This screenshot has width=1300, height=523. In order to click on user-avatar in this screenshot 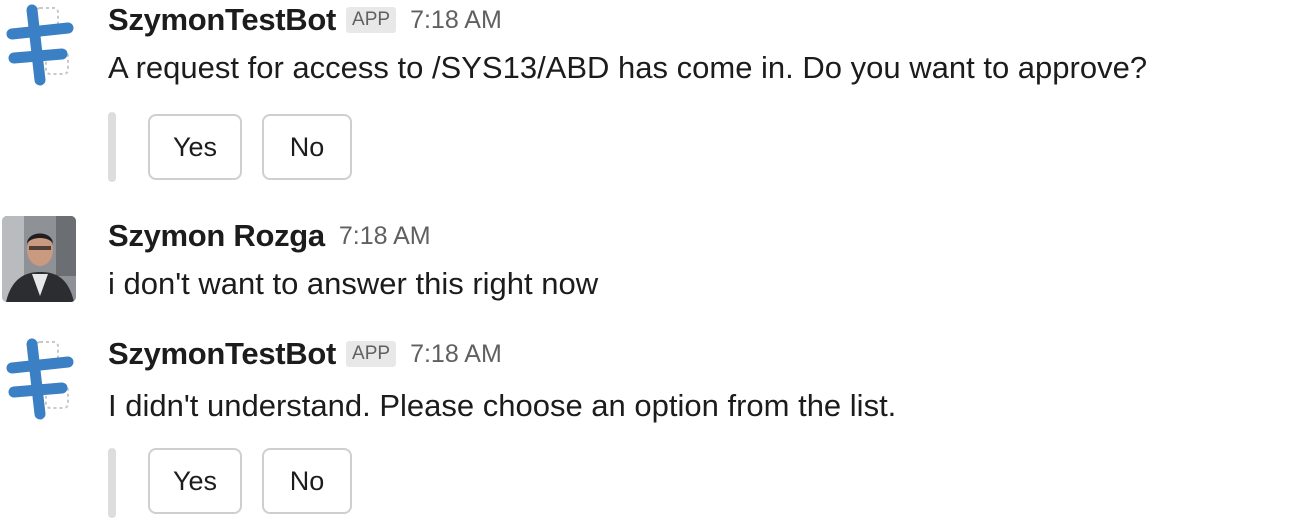, I will do `click(39, 259)`.